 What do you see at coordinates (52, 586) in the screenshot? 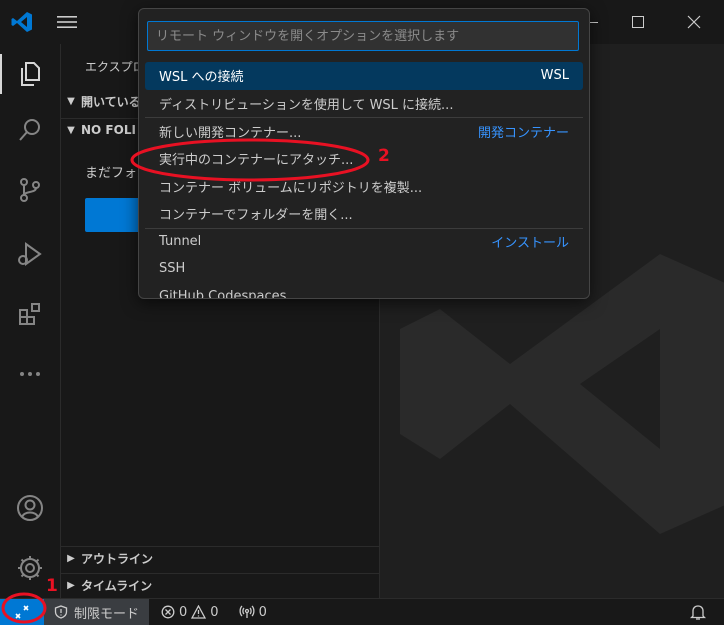
I see `annotation-number-1: 1` at bounding box center [52, 586].